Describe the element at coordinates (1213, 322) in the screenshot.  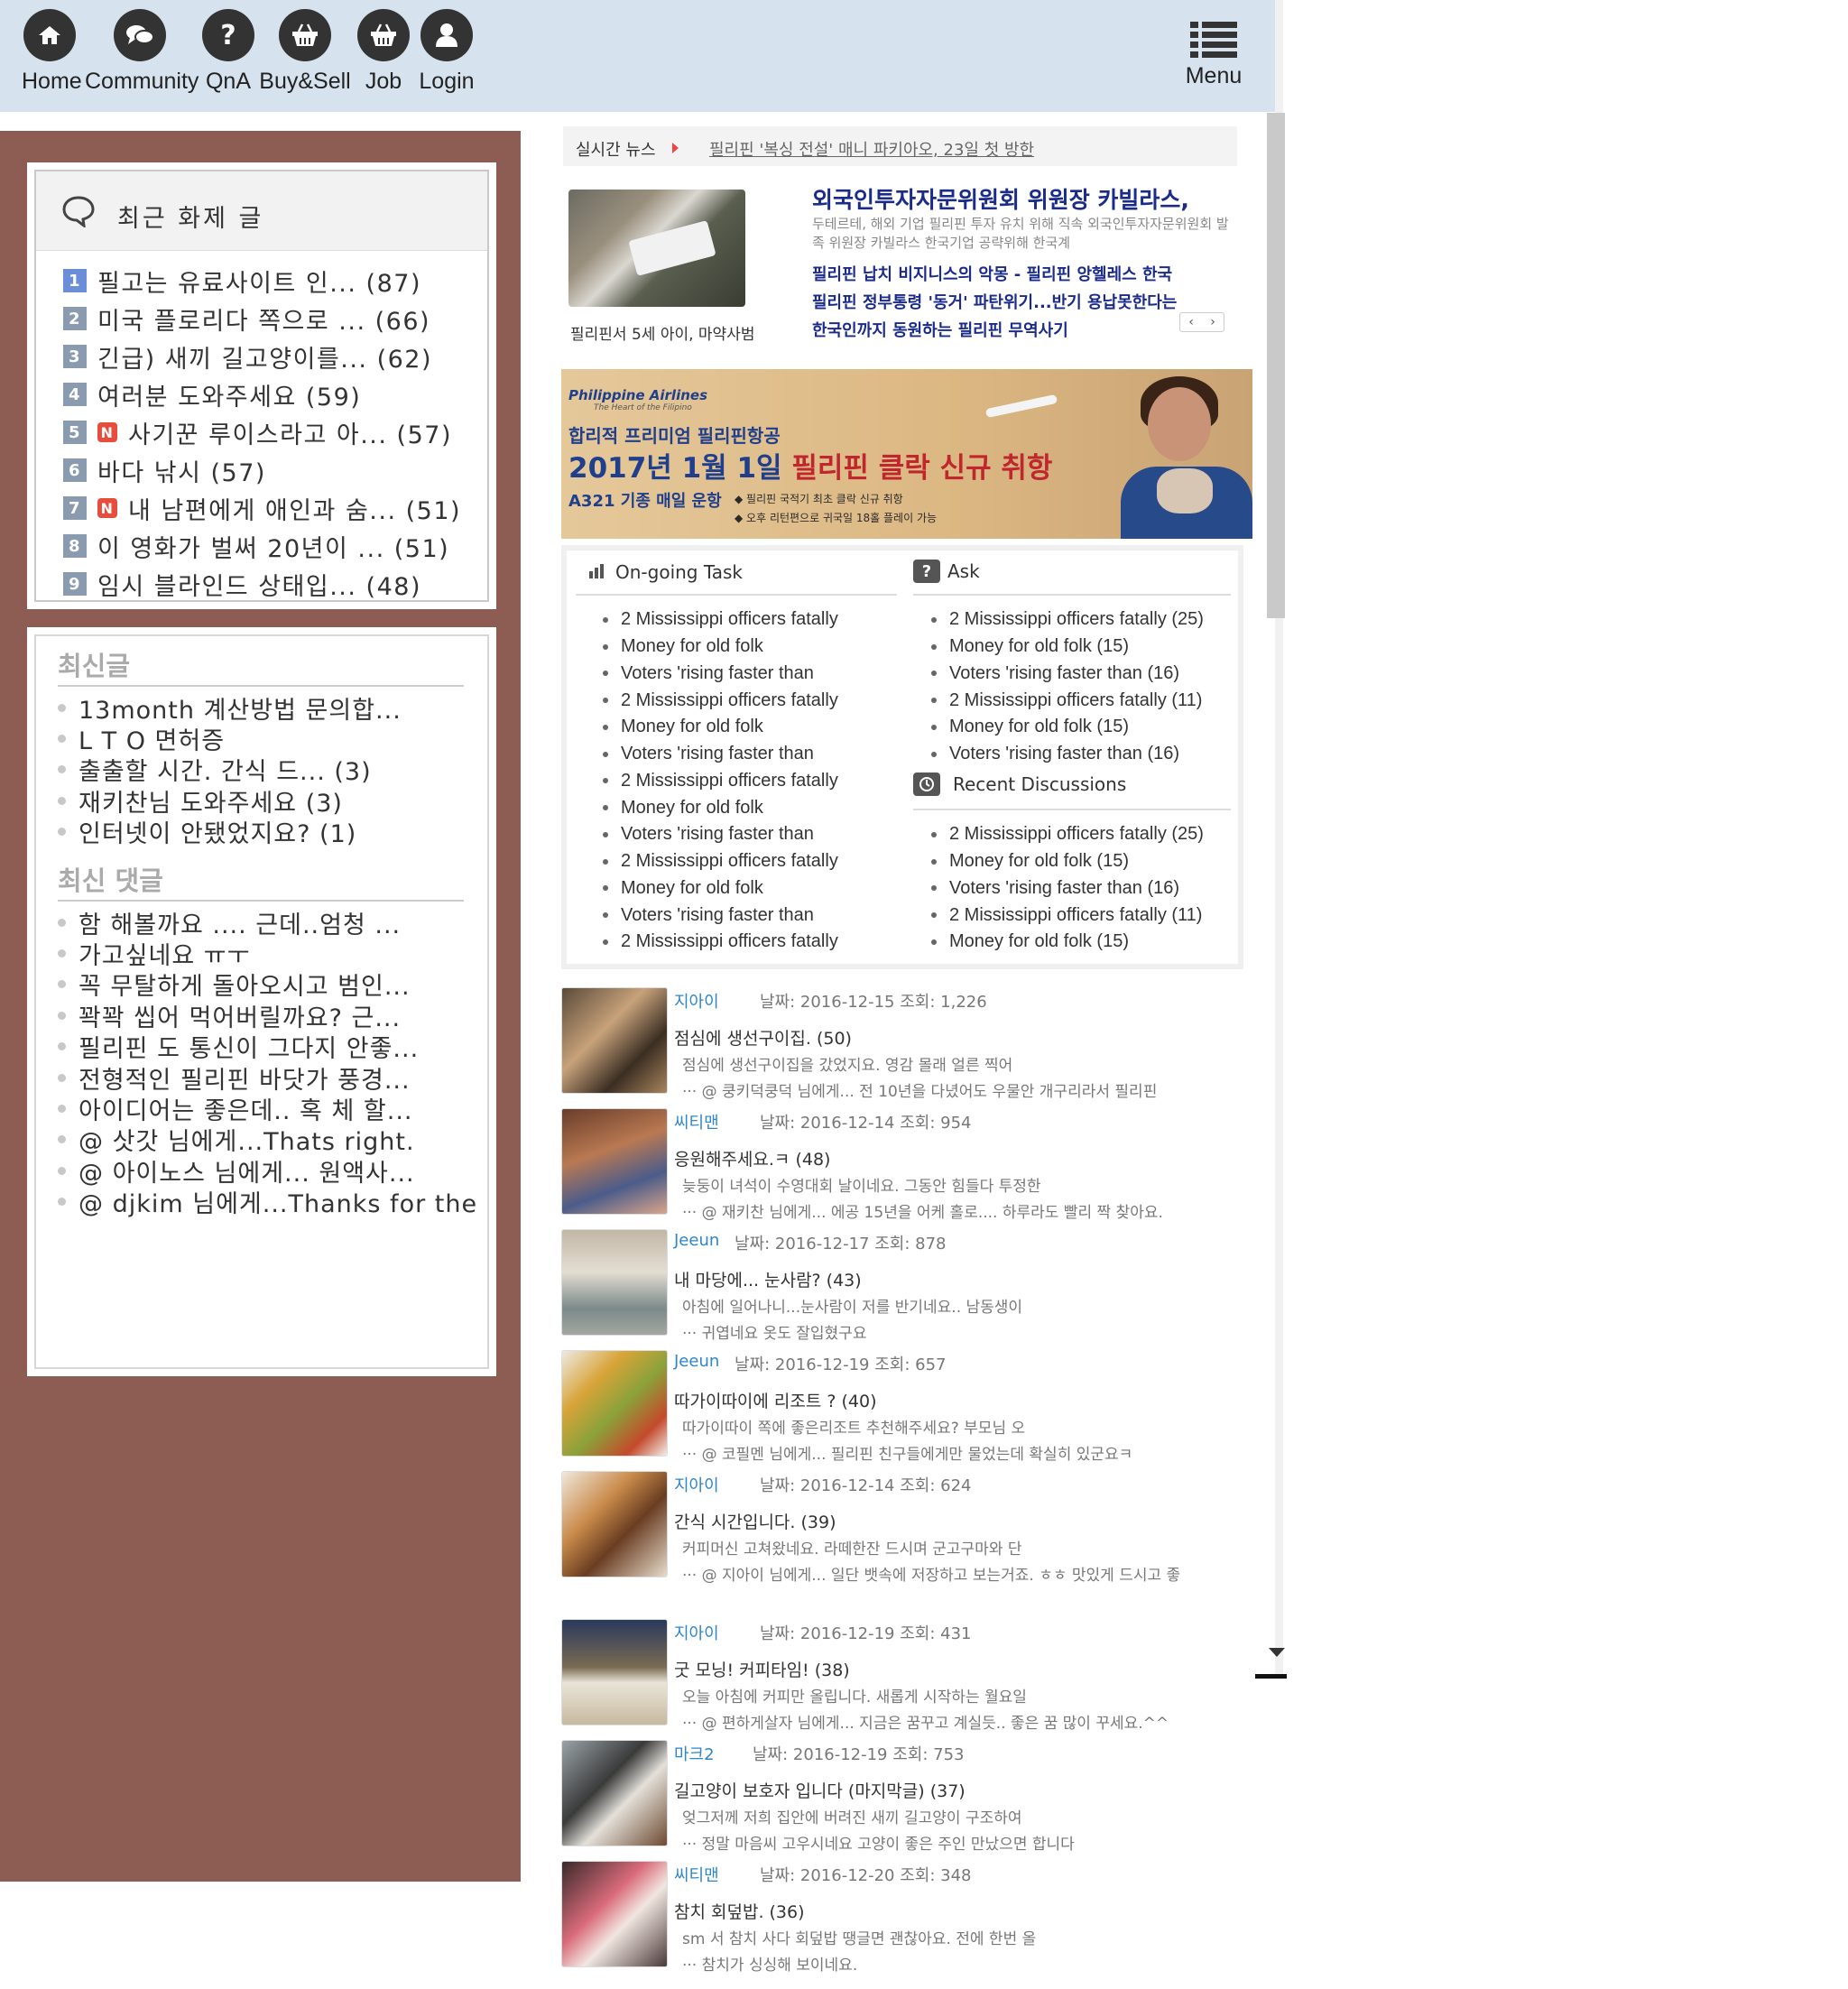
I see `next-arrow-icon: ›` at that location.